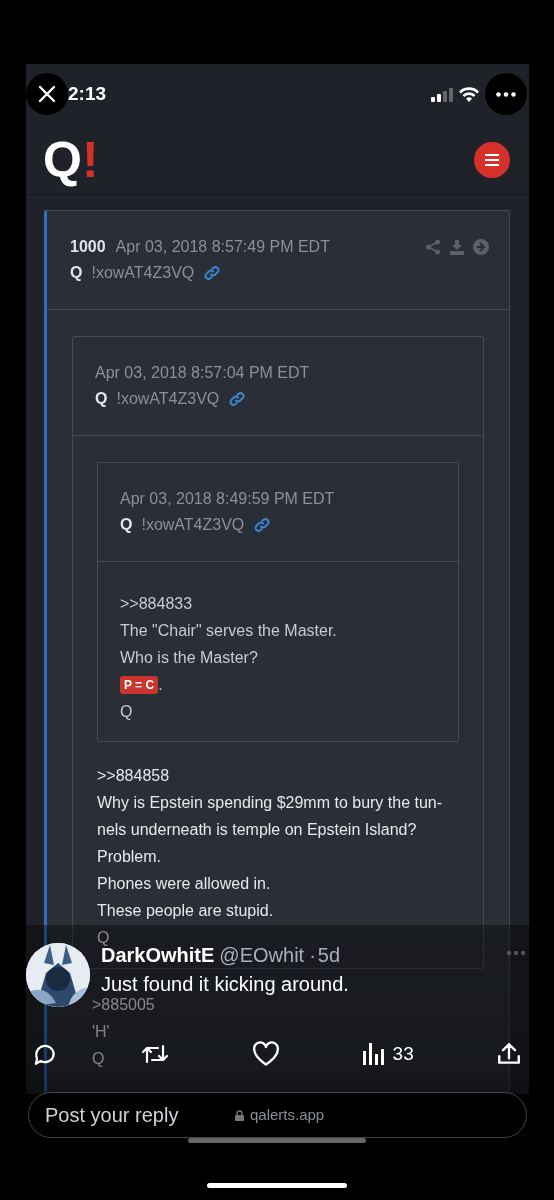  What do you see at coordinates (239, 1115) in the screenshot?
I see `lock-icon` at bounding box center [239, 1115].